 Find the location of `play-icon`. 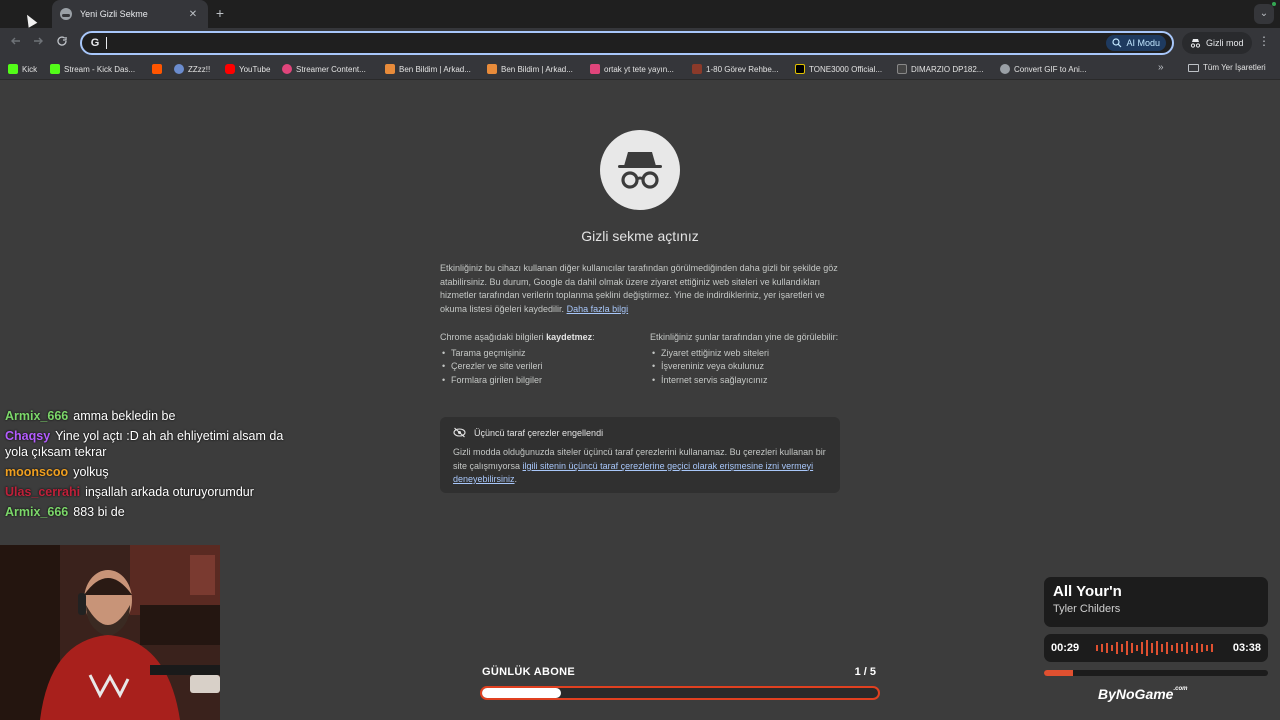

play-icon is located at coordinates (595, 69).